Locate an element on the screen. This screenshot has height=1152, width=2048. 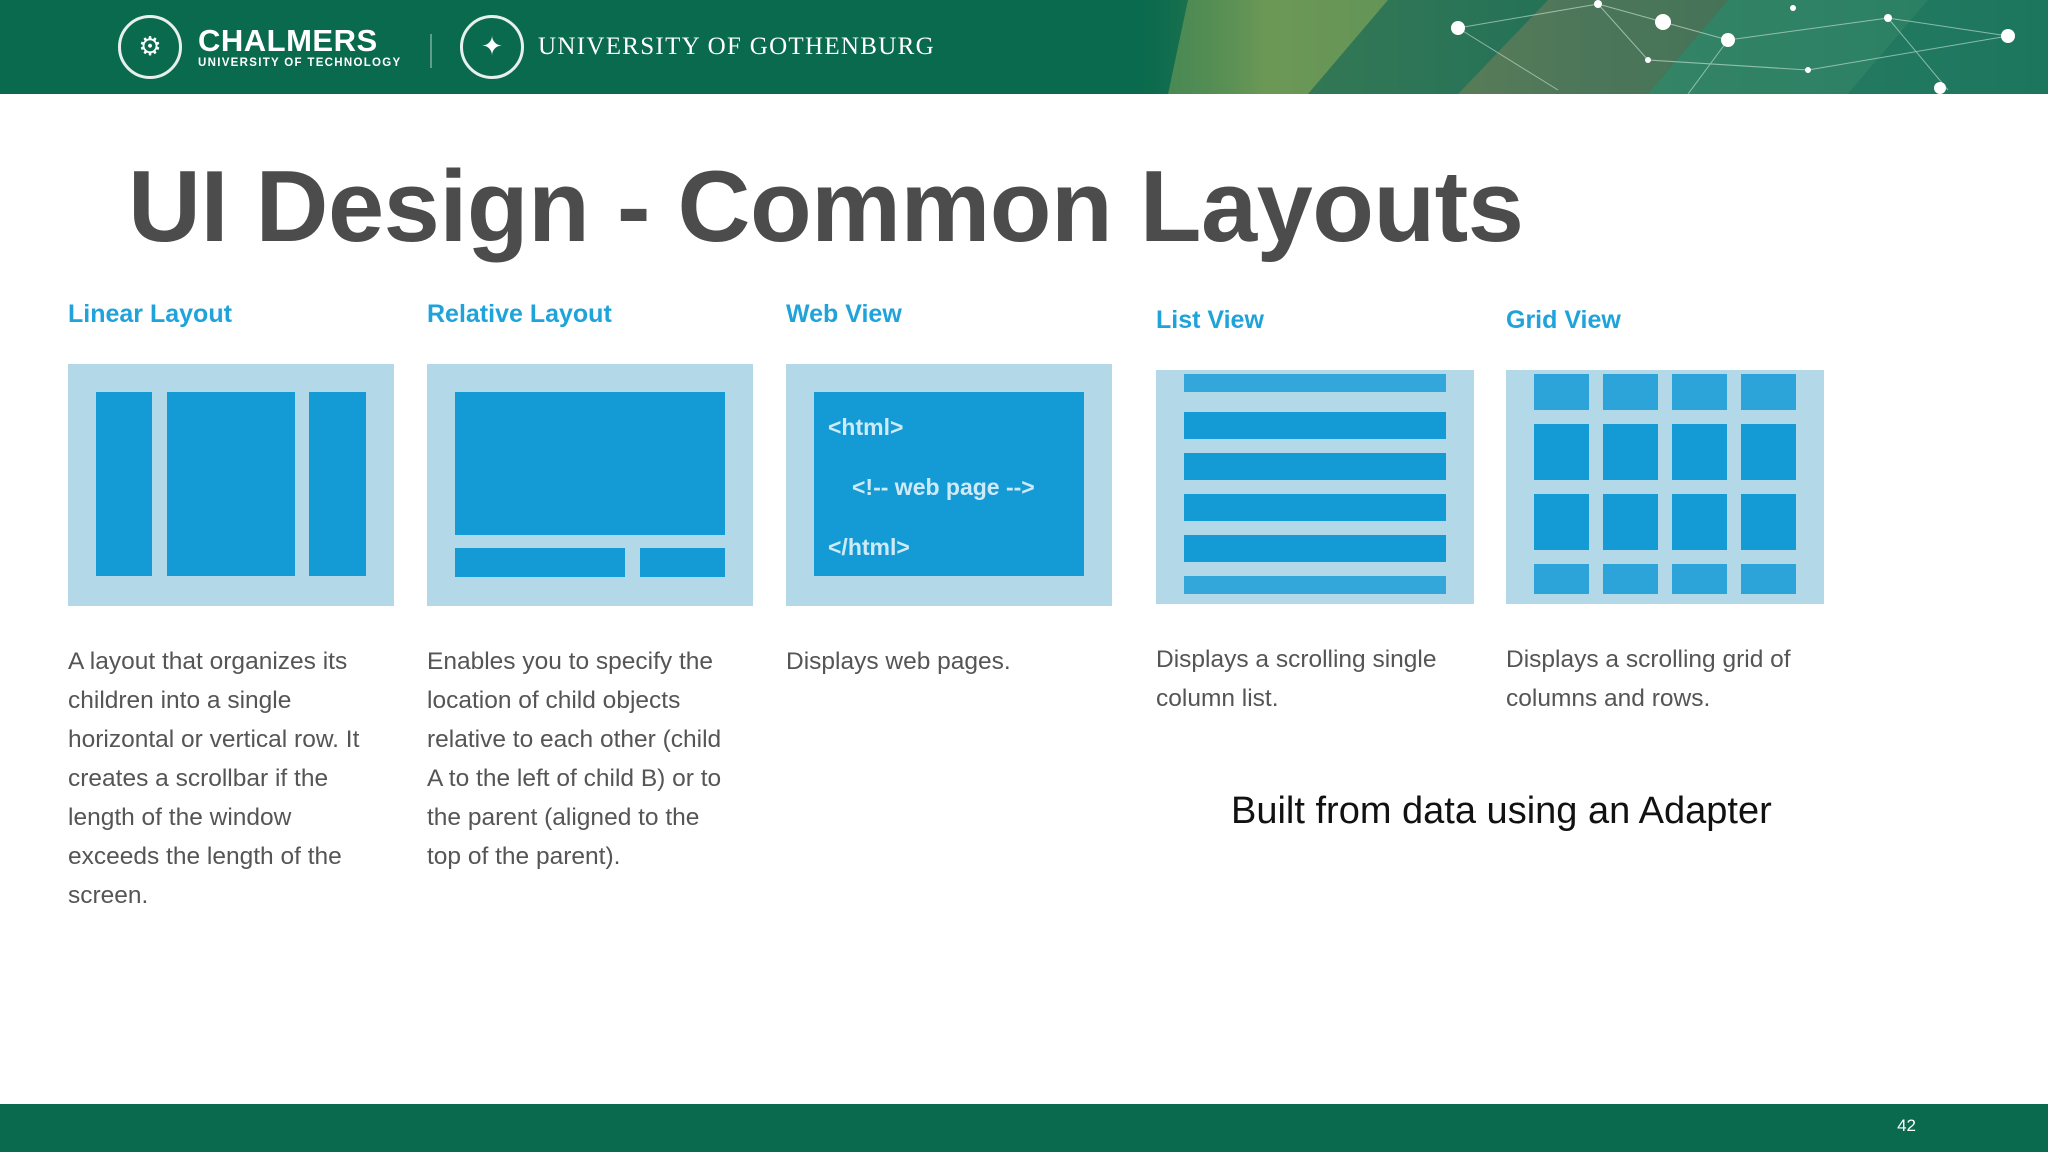
html-close-tag: </html> is located at coordinates (869, 547).